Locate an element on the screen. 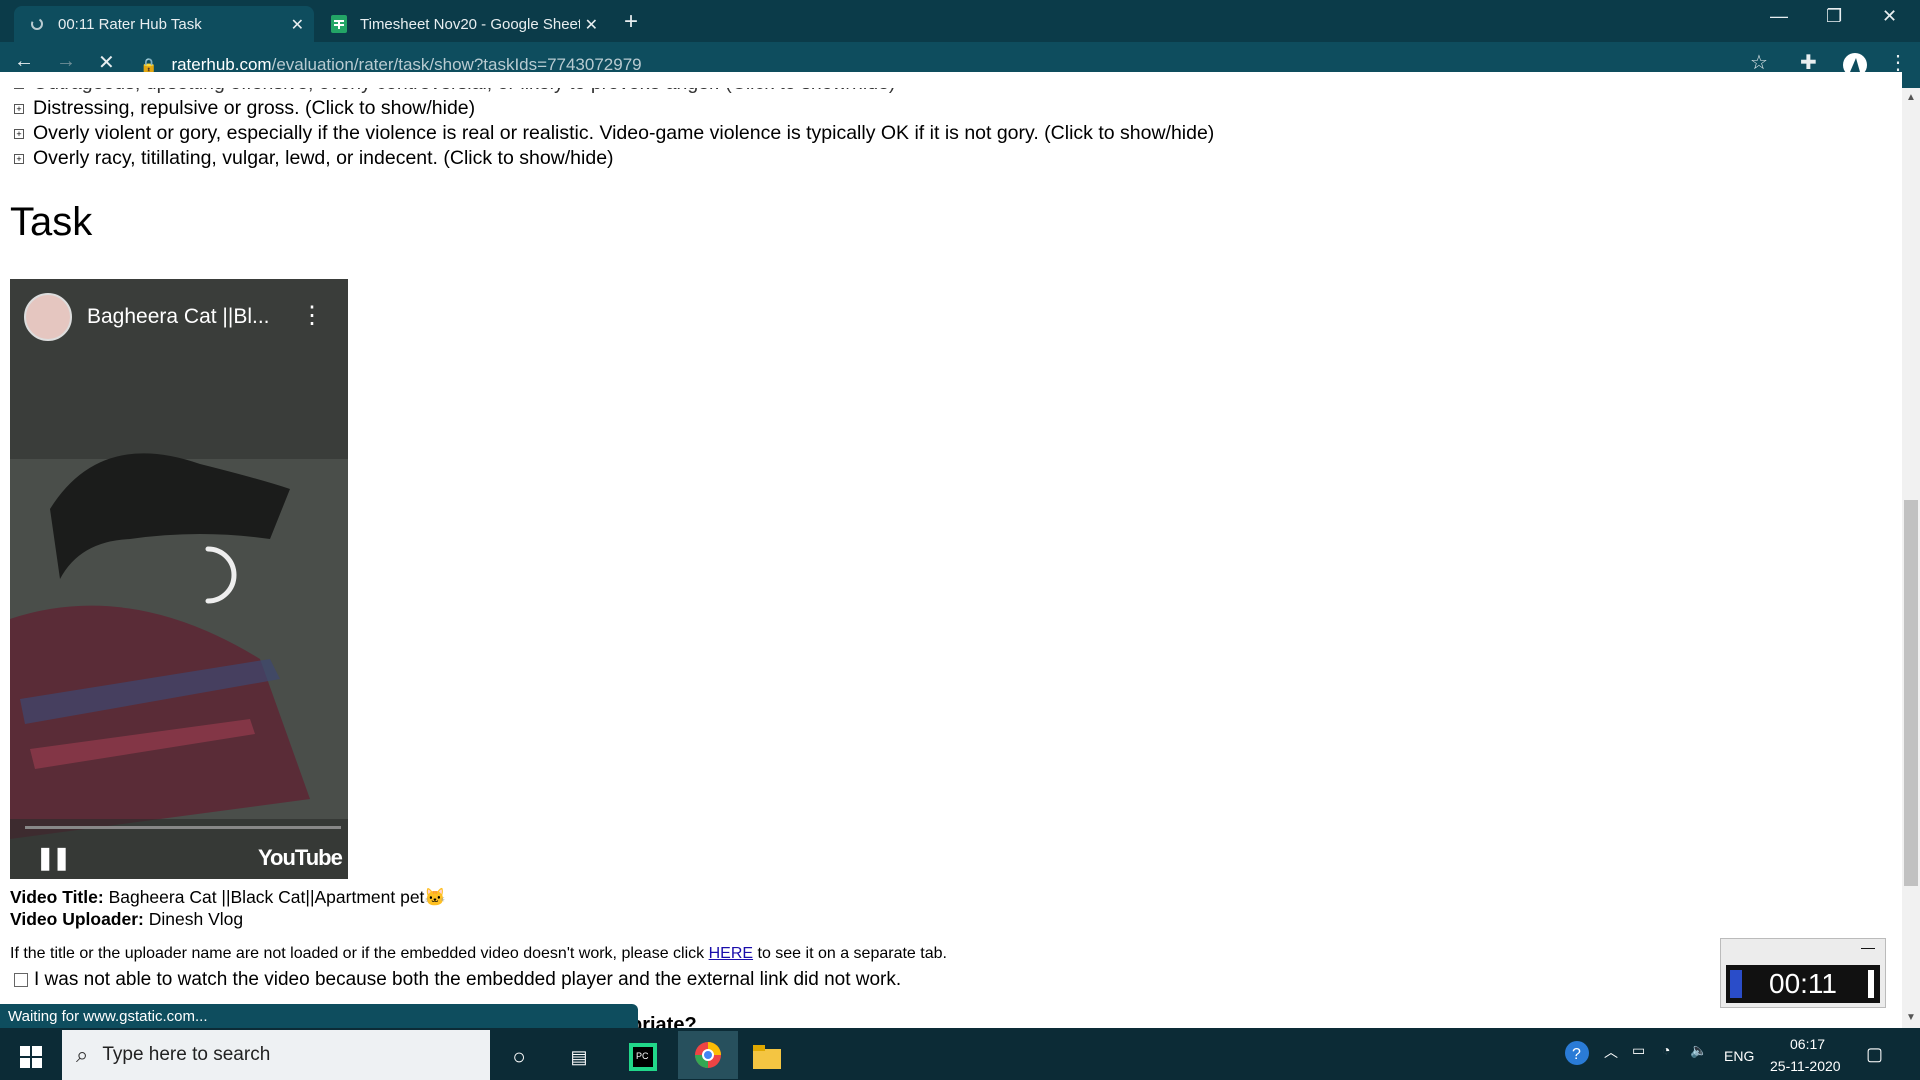 The height and width of the screenshot is (1080, 1920). help-icon: ? is located at coordinates (1577, 1054).